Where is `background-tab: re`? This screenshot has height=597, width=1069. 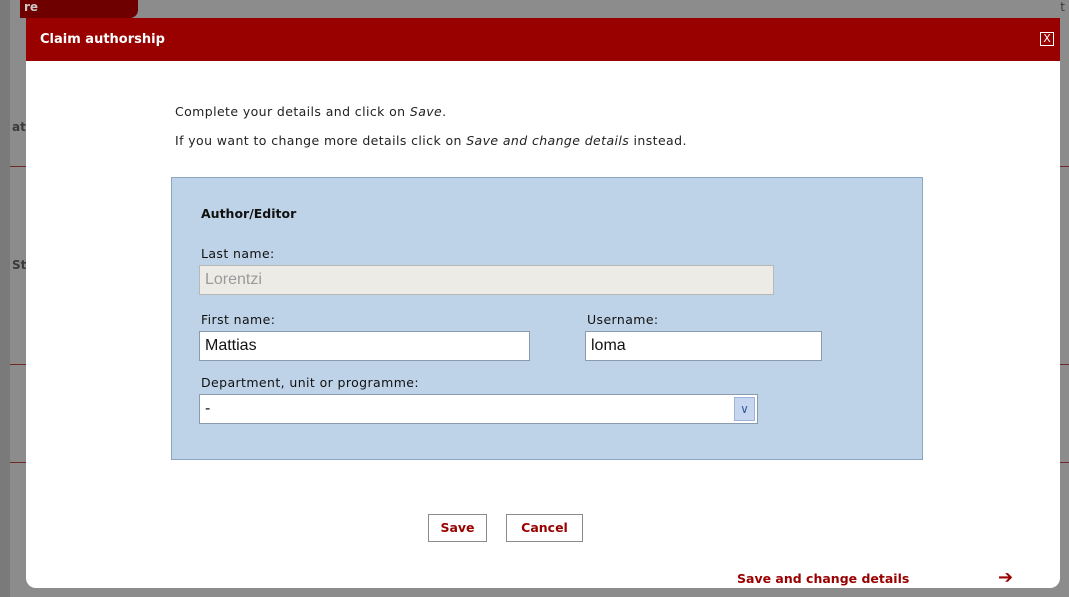 background-tab: re is located at coordinates (79, 9).